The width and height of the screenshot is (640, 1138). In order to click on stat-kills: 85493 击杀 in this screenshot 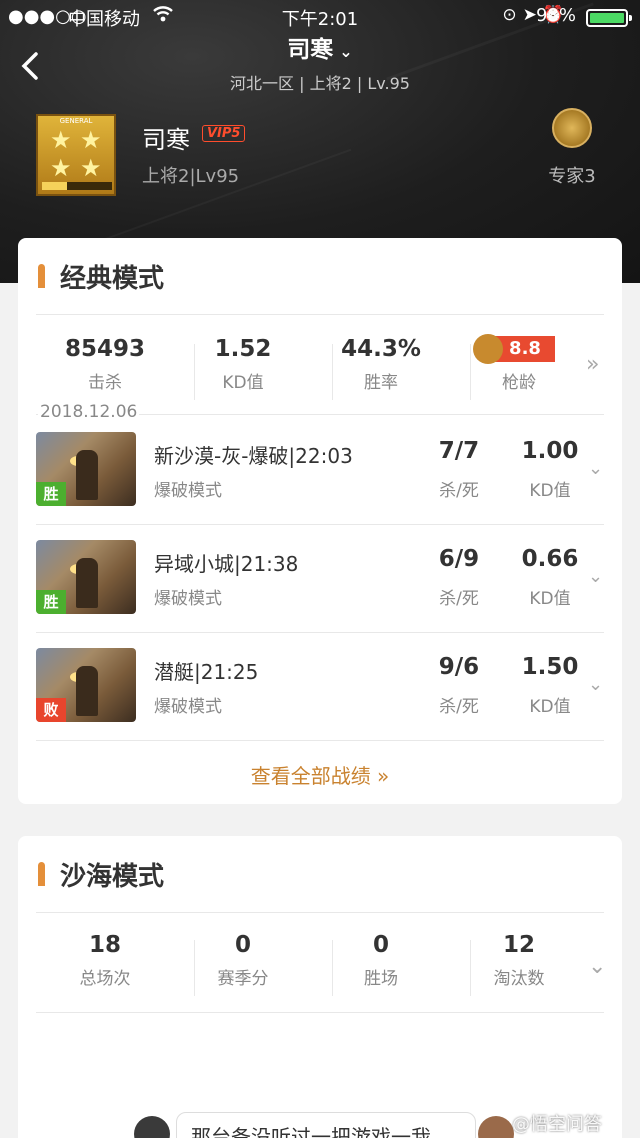, I will do `click(105, 364)`.